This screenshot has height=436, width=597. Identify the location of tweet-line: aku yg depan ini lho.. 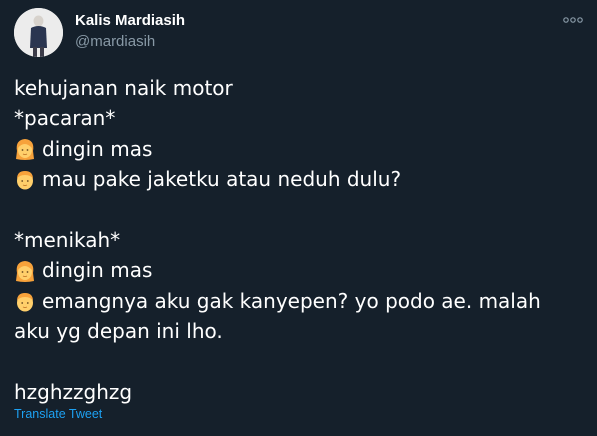
(301, 331).